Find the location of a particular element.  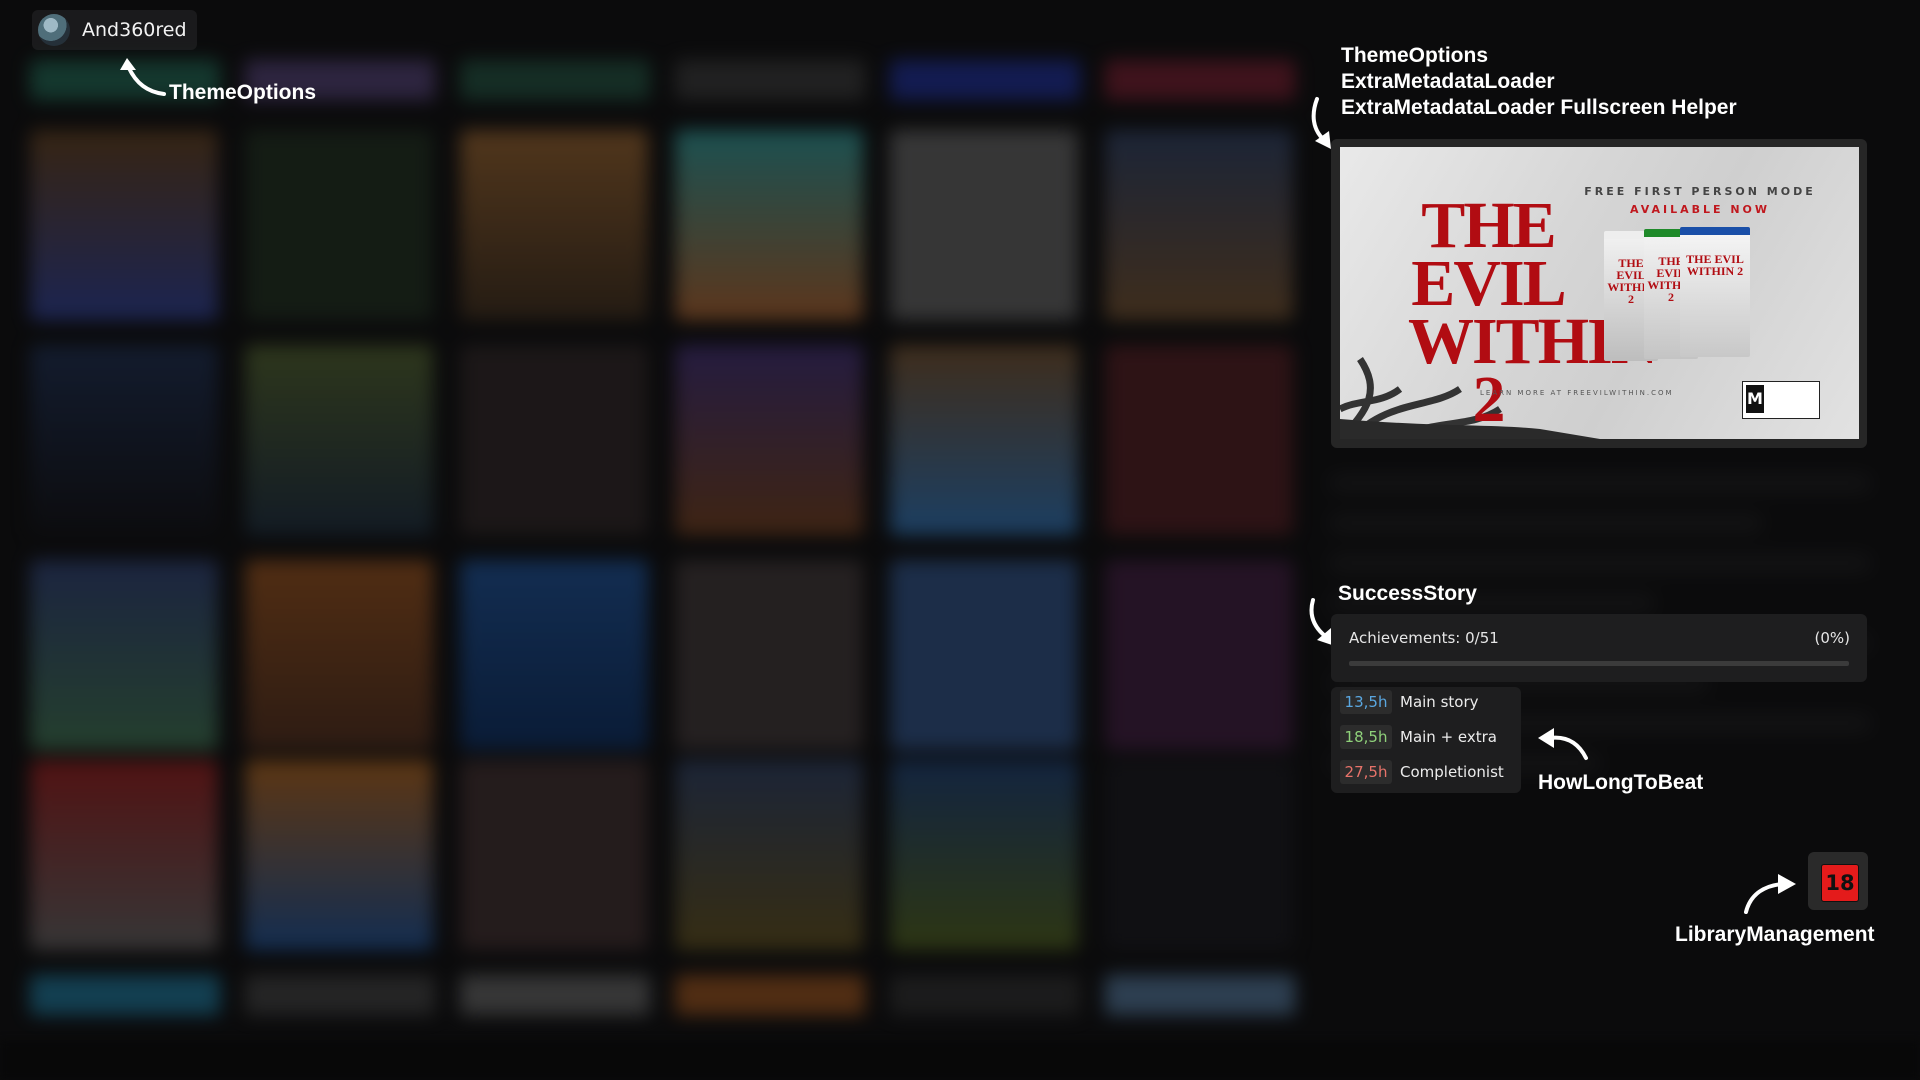

label-library-management: LibraryManagement is located at coordinates (1775, 934).